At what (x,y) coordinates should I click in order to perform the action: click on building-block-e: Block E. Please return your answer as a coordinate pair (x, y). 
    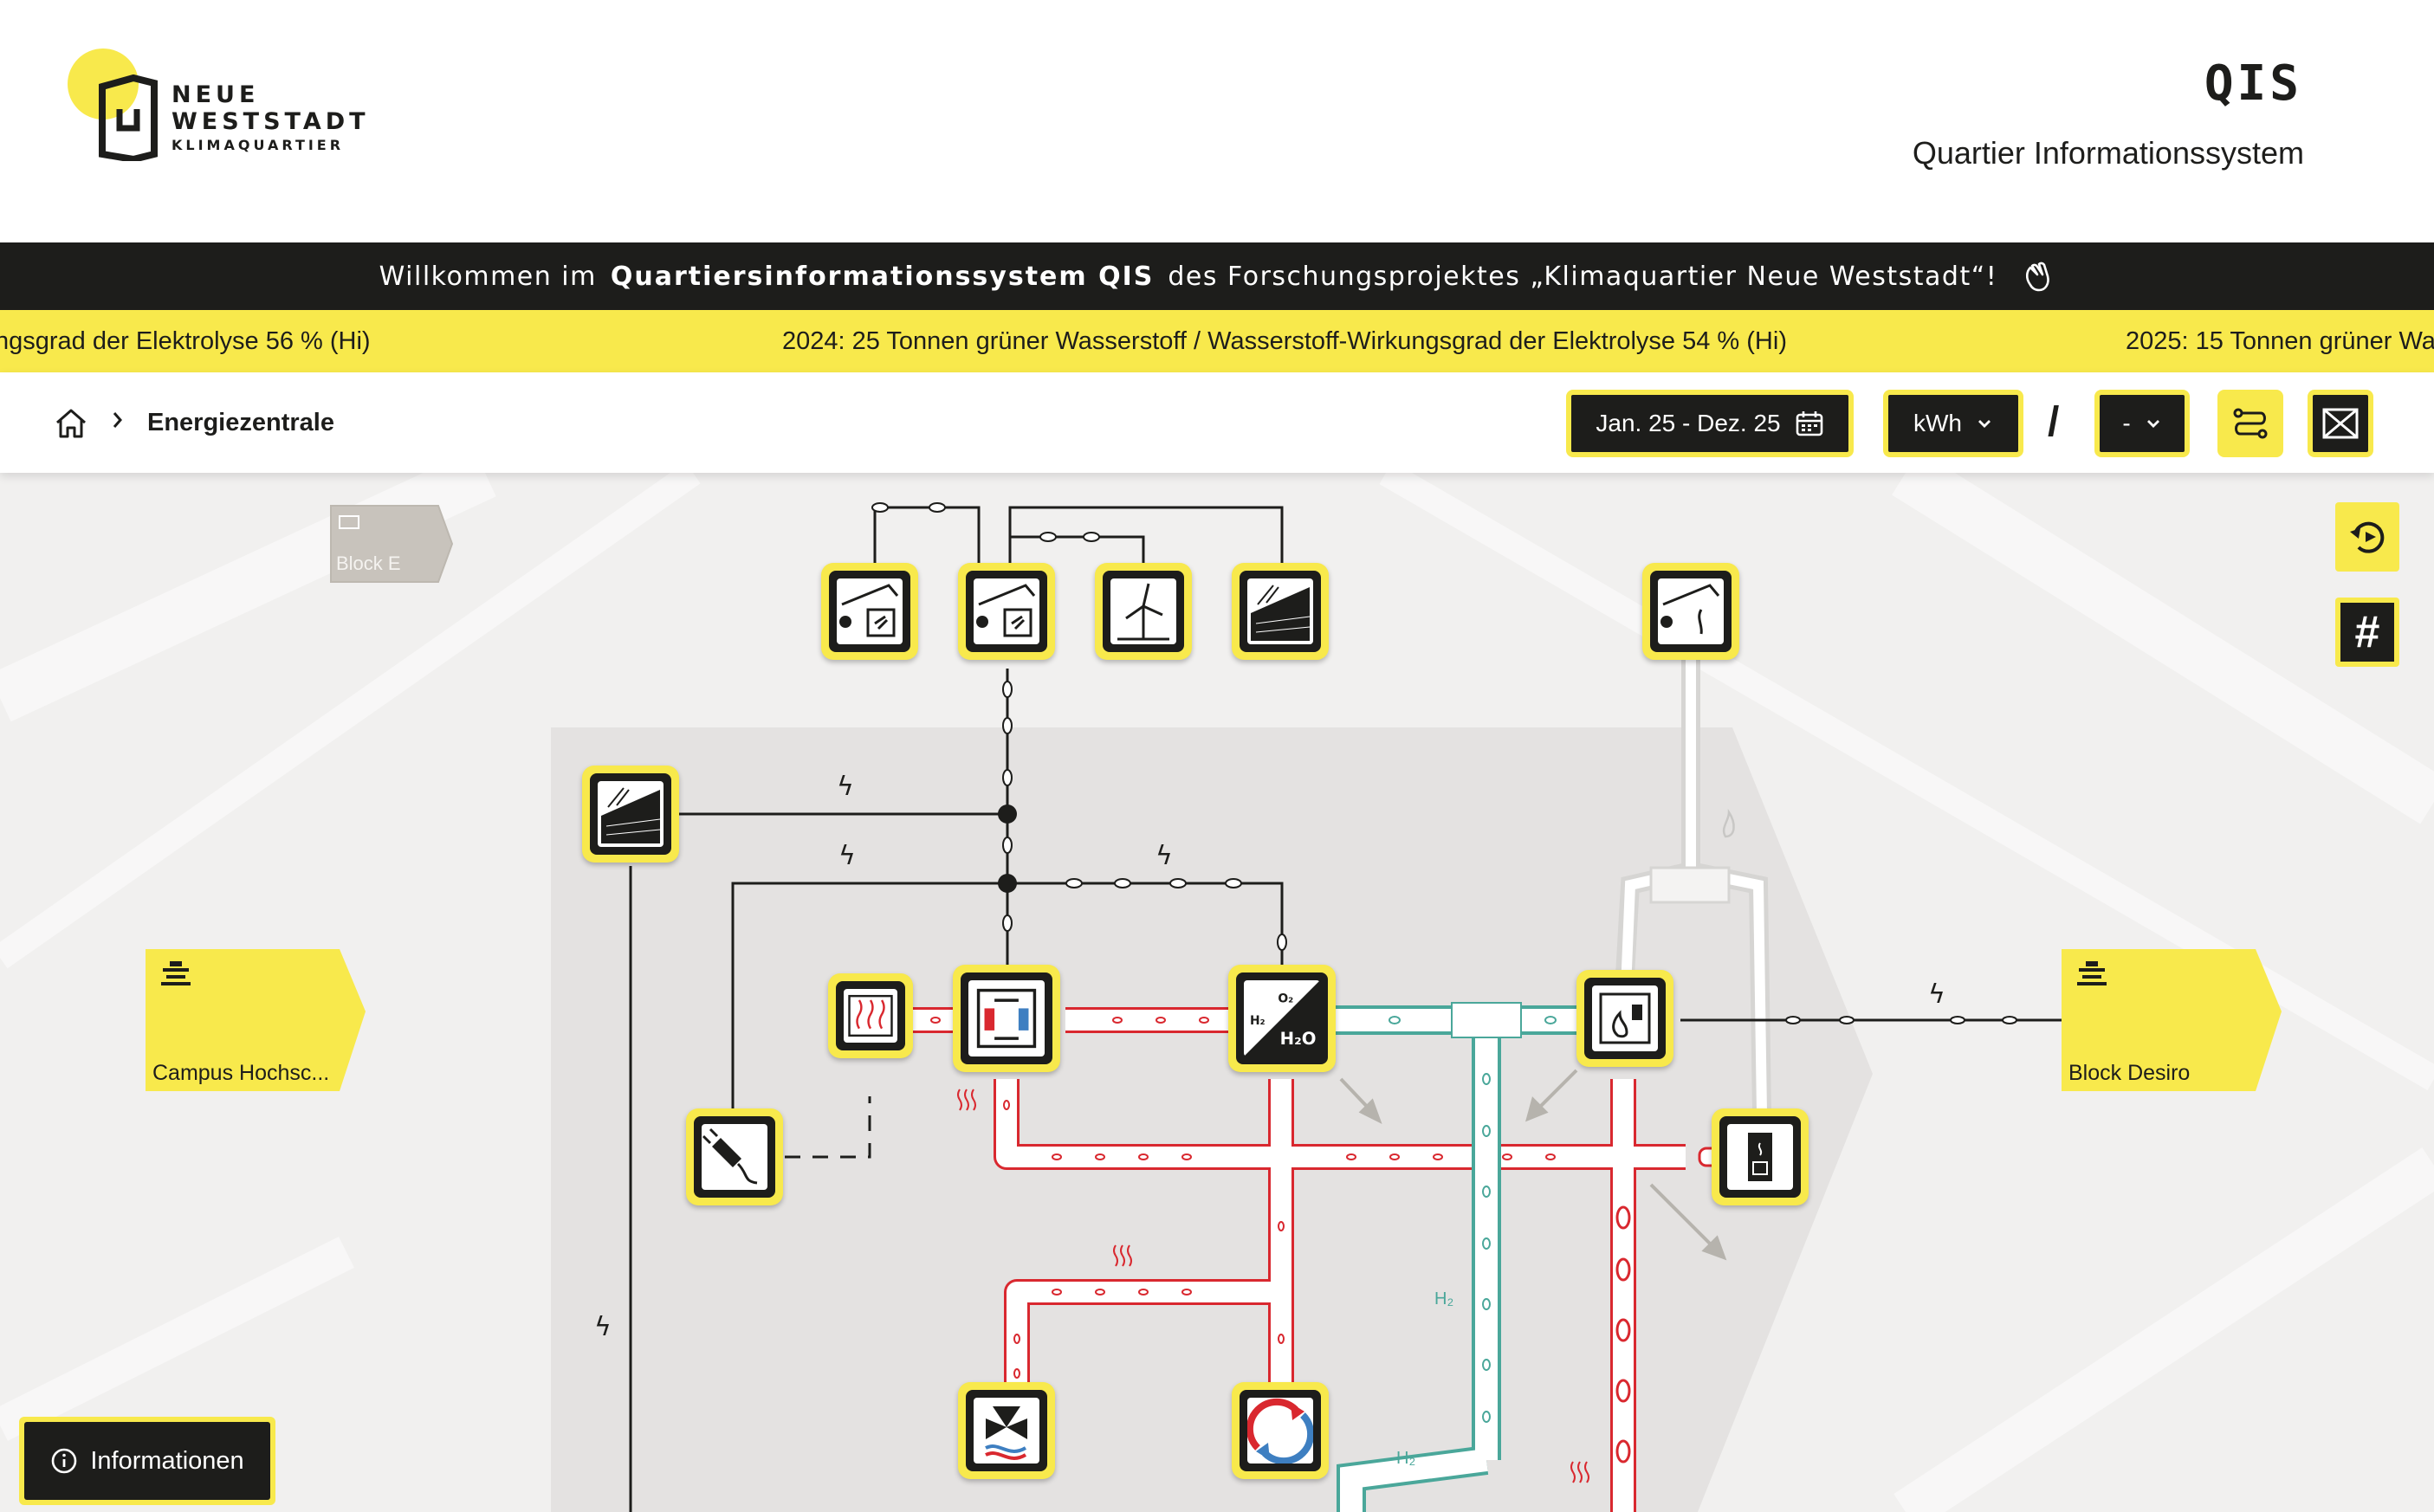
    Looking at the image, I should click on (391, 543).